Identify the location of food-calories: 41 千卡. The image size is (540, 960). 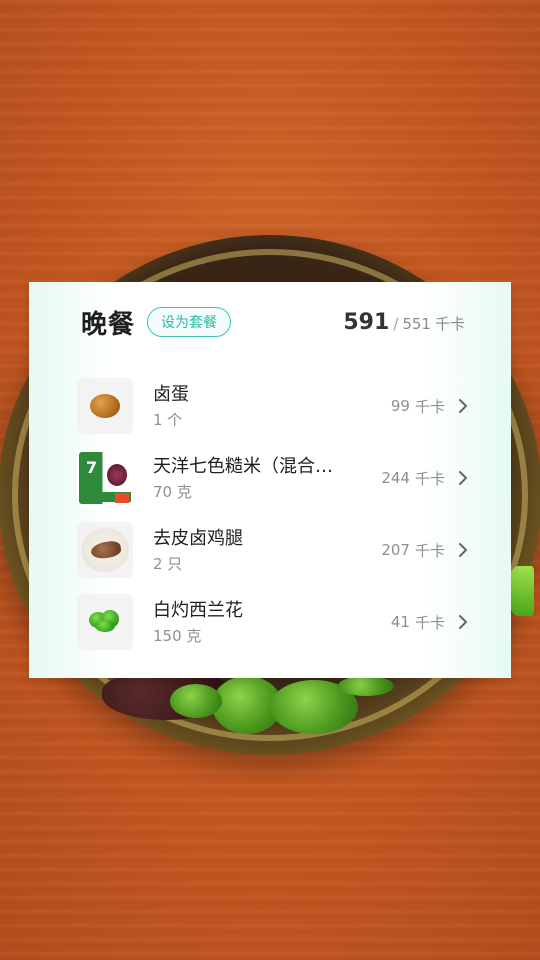
(431, 622).